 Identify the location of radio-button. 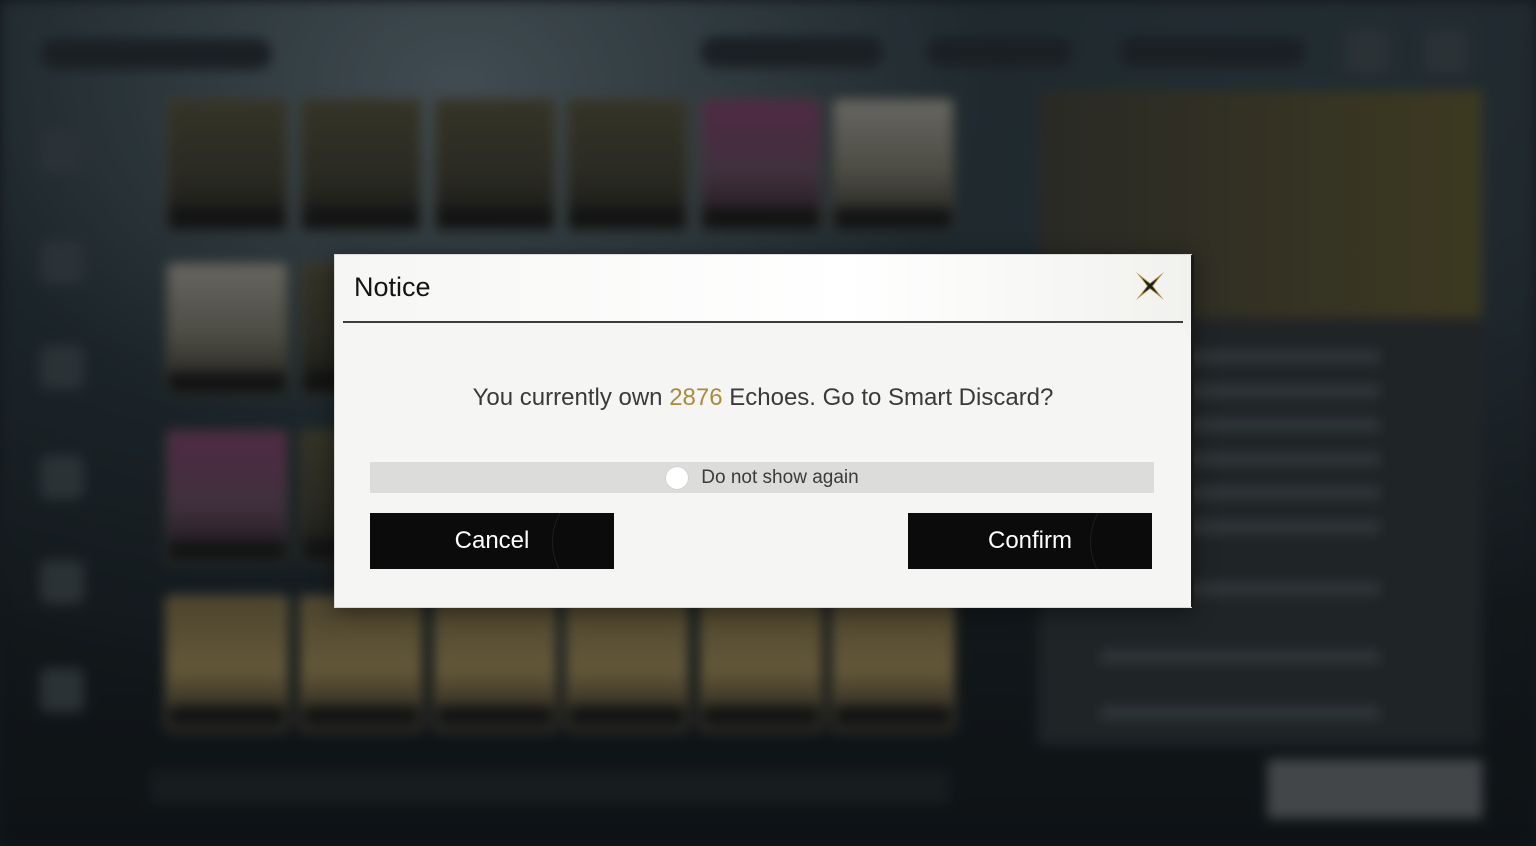
(677, 477).